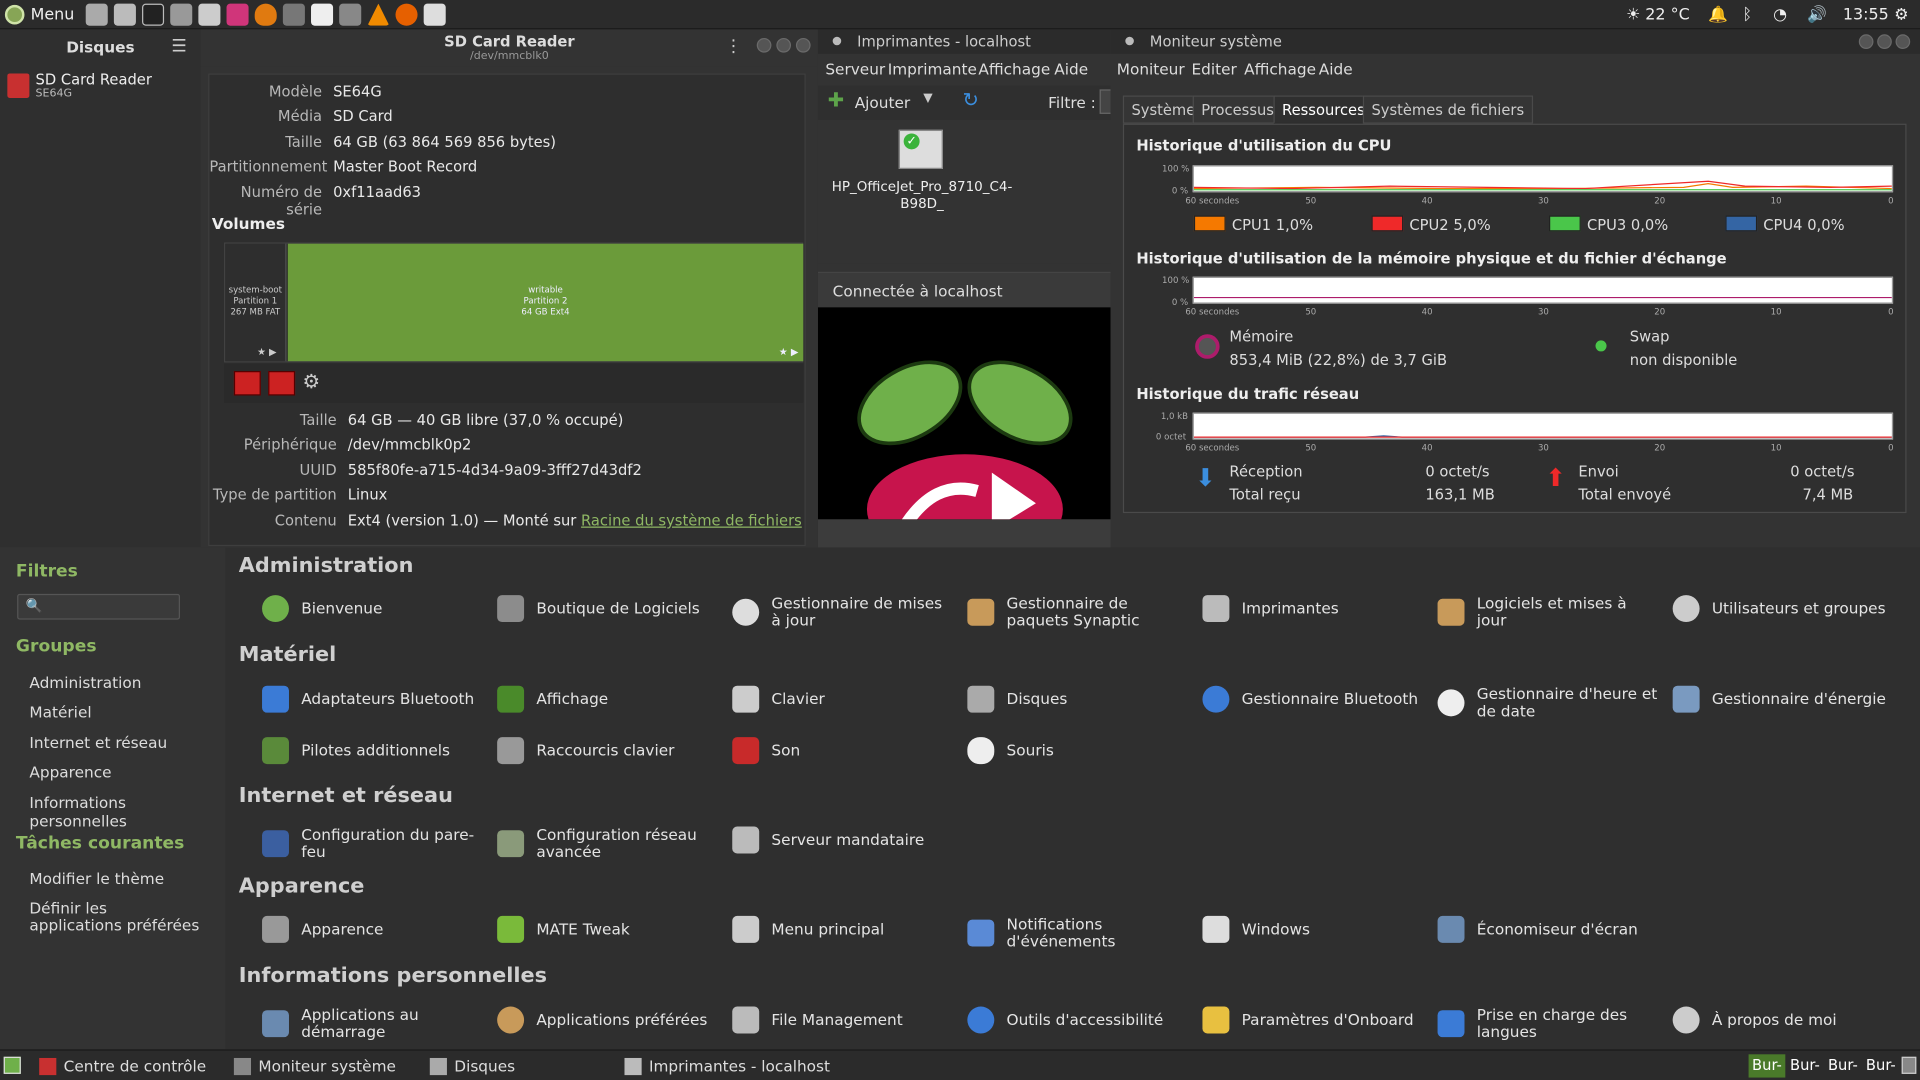 This screenshot has height=1080, width=1920. I want to click on item-mouse: Souris, so click(1077, 751).